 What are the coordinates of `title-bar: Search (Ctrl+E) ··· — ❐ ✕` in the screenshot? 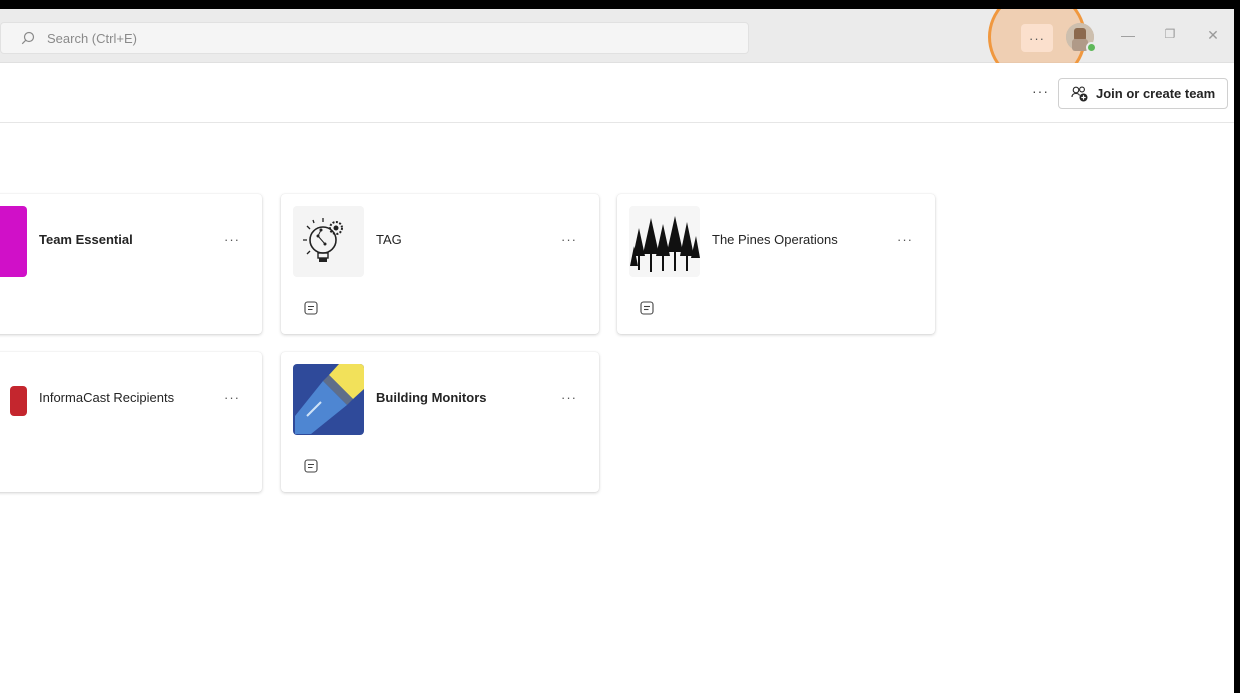 It's located at (617, 47).